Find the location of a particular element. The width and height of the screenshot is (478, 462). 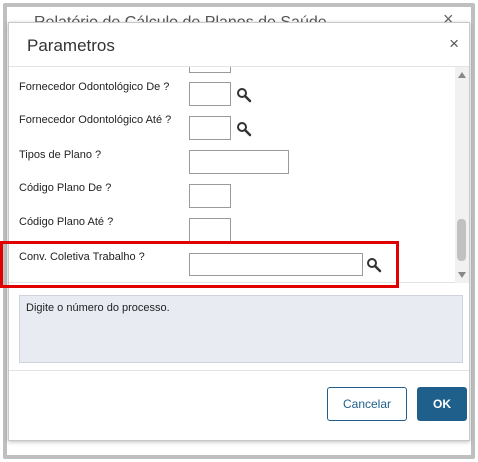

param-label: Código Plano Até ? is located at coordinates (66, 222).